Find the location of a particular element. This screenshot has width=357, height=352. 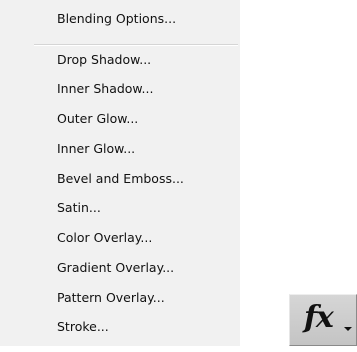

add-layer-style-button: fx is located at coordinates (323, 320).